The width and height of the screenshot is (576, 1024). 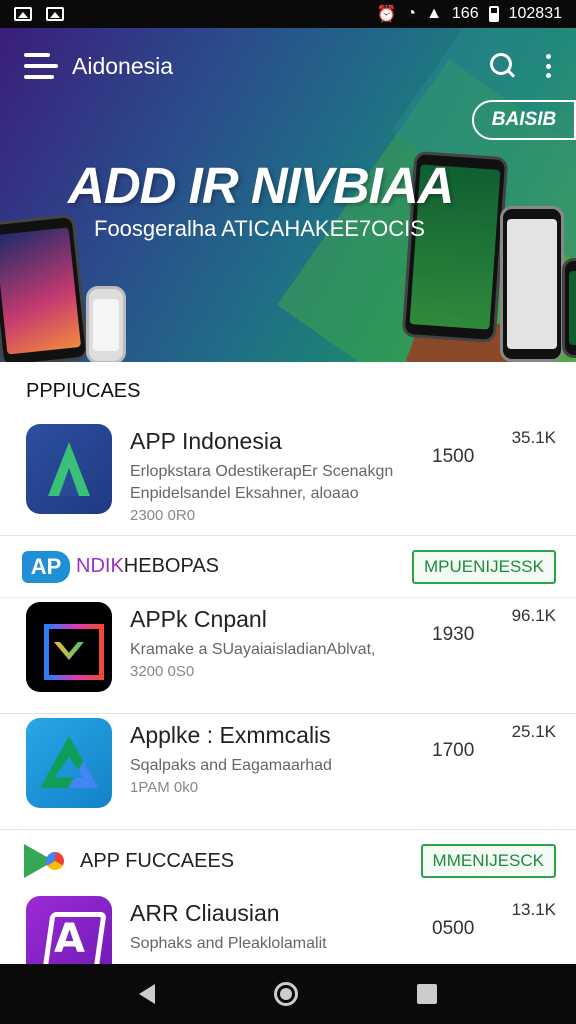 What do you see at coordinates (198, 619) in the screenshot?
I see `app-name: APPk Cnpanl` at bounding box center [198, 619].